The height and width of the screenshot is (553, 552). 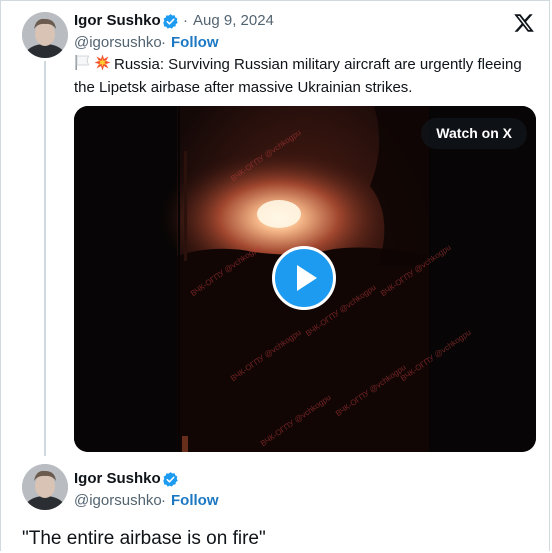 I want to click on x-logo-icon, so click(x=524, y=23).